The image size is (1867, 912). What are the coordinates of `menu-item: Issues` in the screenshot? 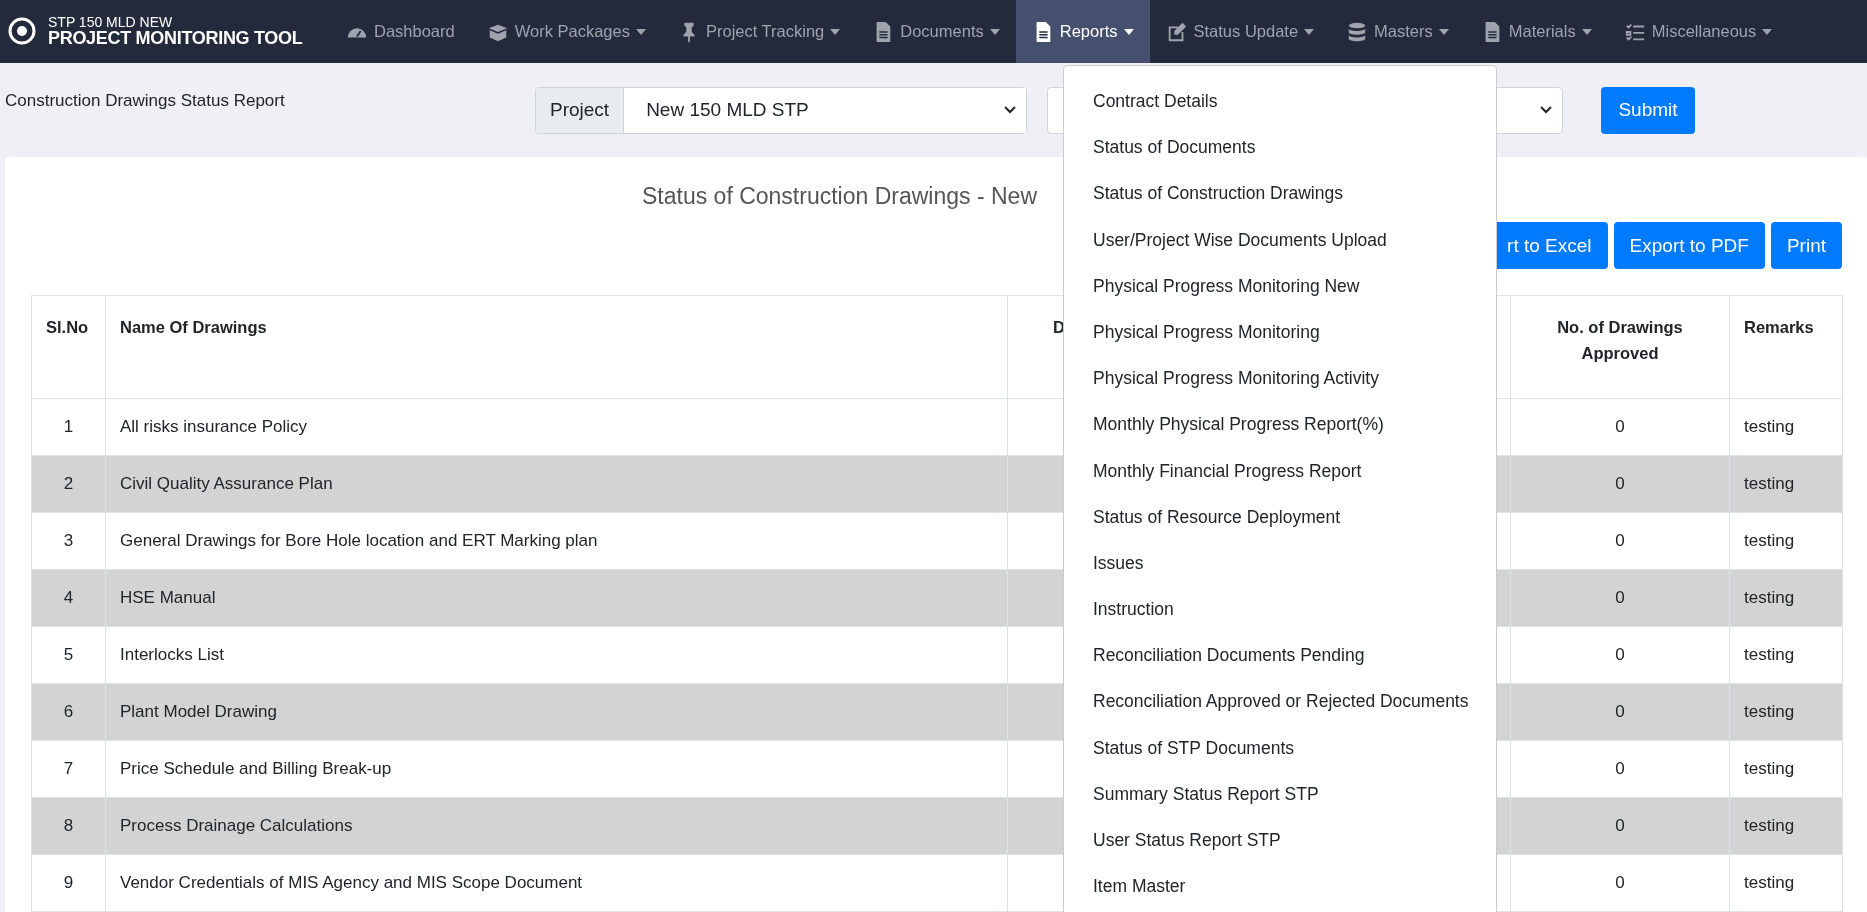 It's located at (1118, 563).